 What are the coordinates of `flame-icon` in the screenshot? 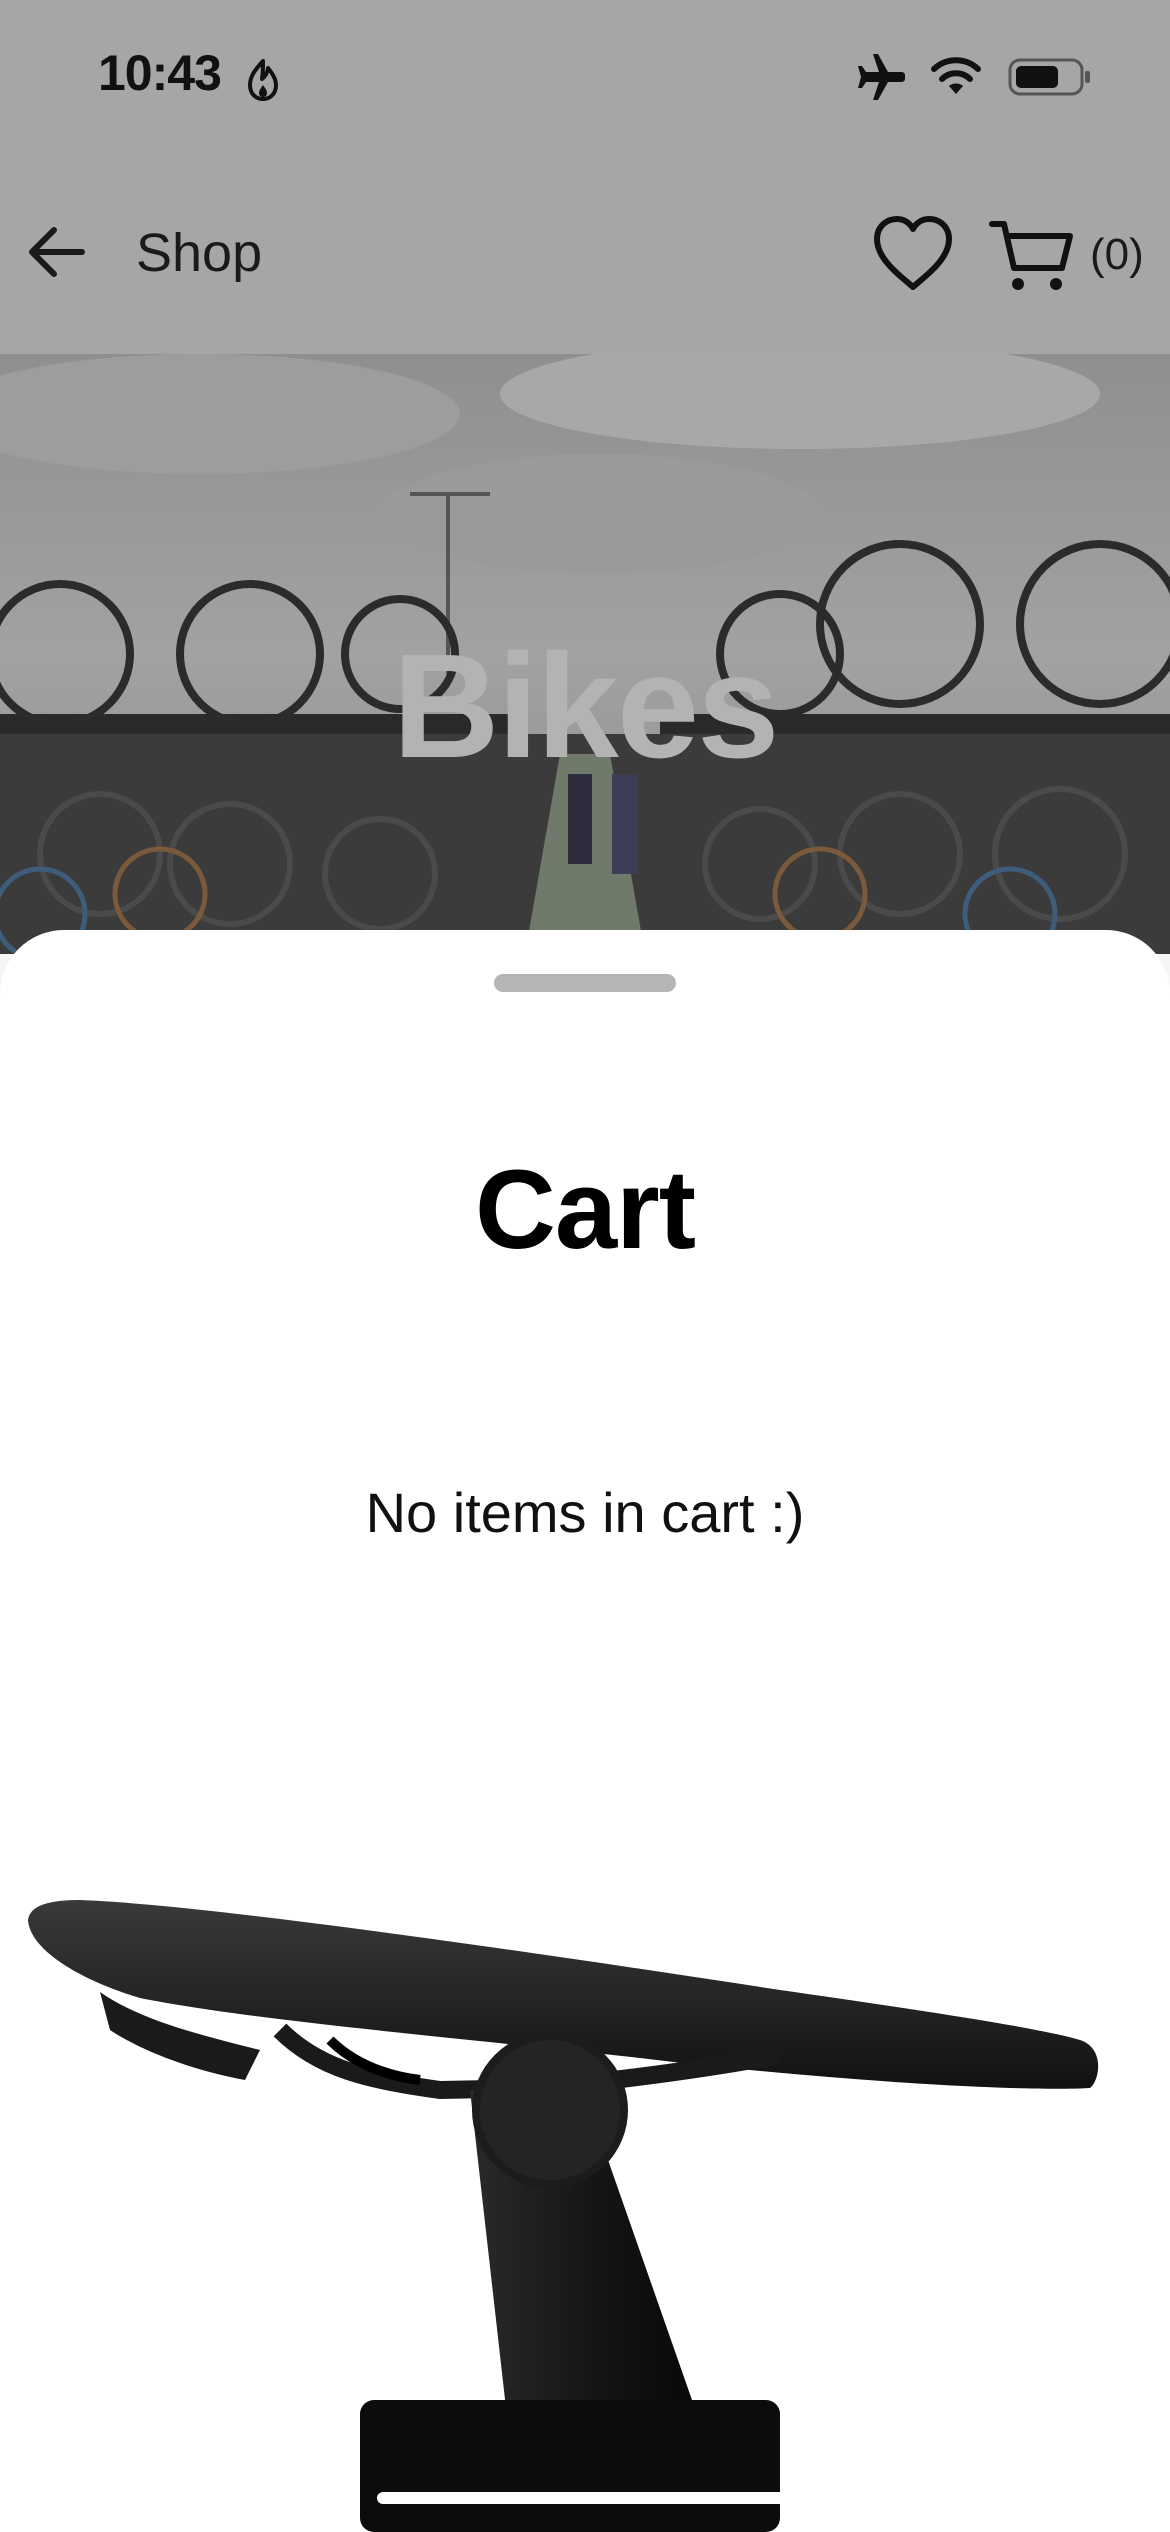 It's located at (263, 80).